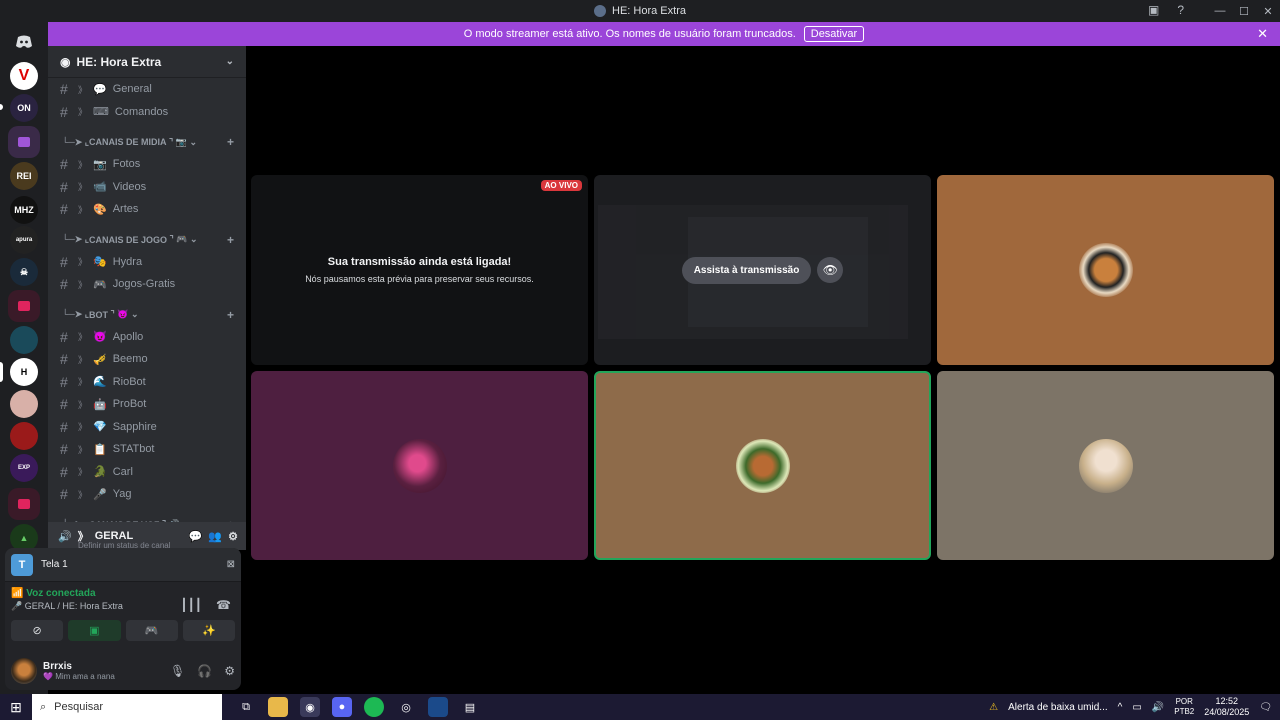  Describe the element at coordinates (147, 262) in the screenshot. I see `channel-hydra: # 》 🎭 Hydra` at that location.